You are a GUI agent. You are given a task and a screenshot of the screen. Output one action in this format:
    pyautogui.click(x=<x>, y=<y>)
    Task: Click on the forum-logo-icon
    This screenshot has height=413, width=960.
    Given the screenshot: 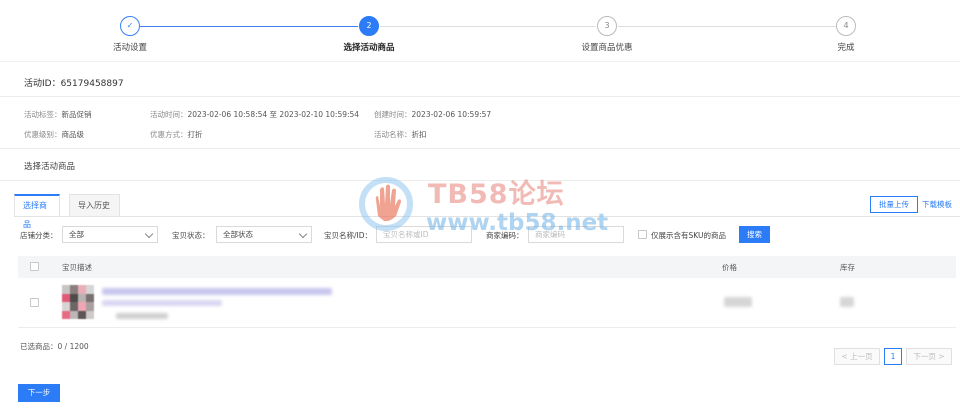 What is the action you would take?
    pyautogui.click(x=386, y=204)
    